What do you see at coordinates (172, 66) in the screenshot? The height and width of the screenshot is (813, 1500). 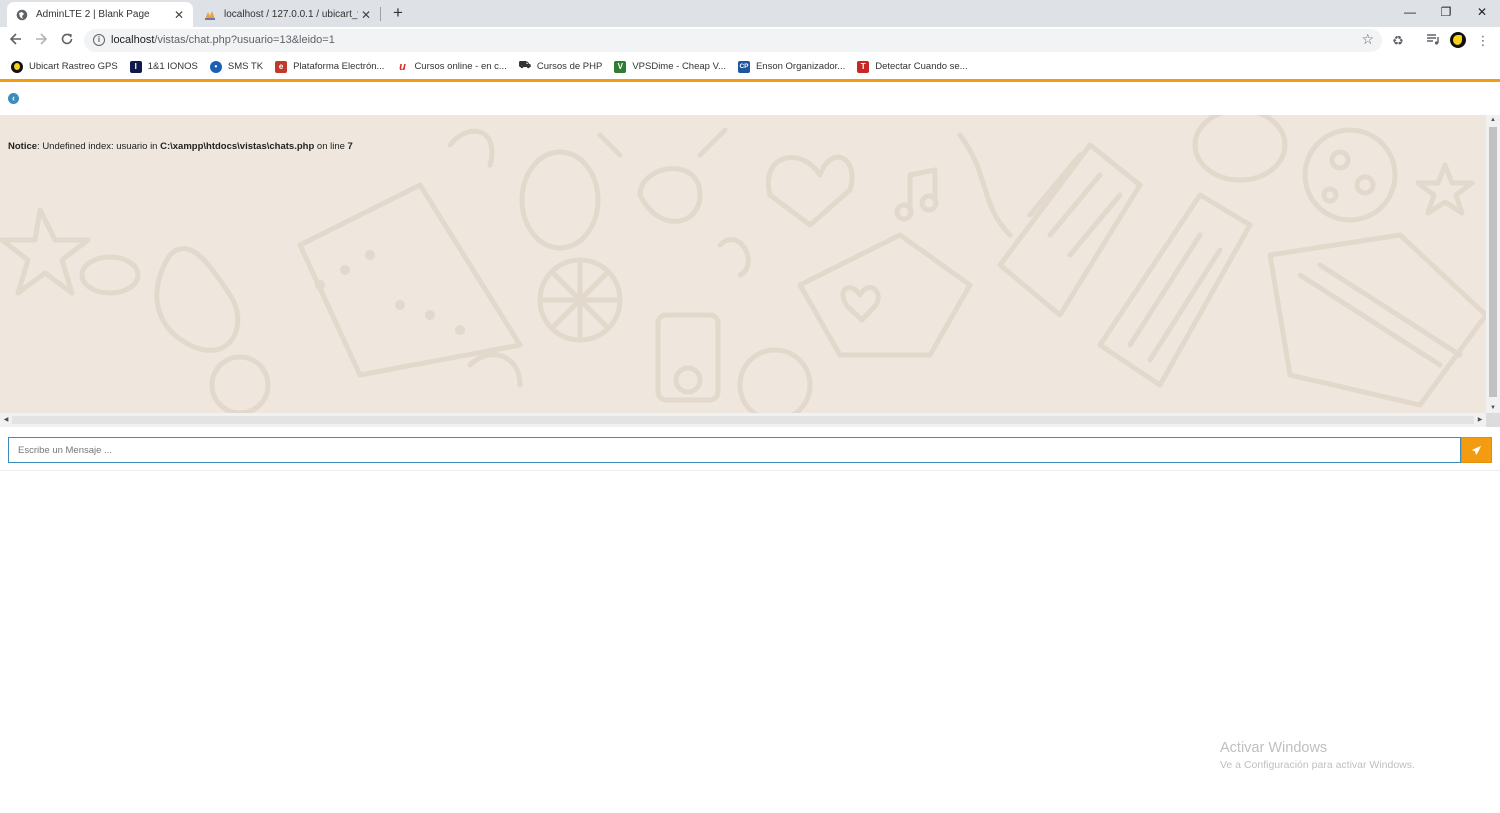 I see `bookmark-label: 1&1 IONOS` at bounding box center [172, 66].